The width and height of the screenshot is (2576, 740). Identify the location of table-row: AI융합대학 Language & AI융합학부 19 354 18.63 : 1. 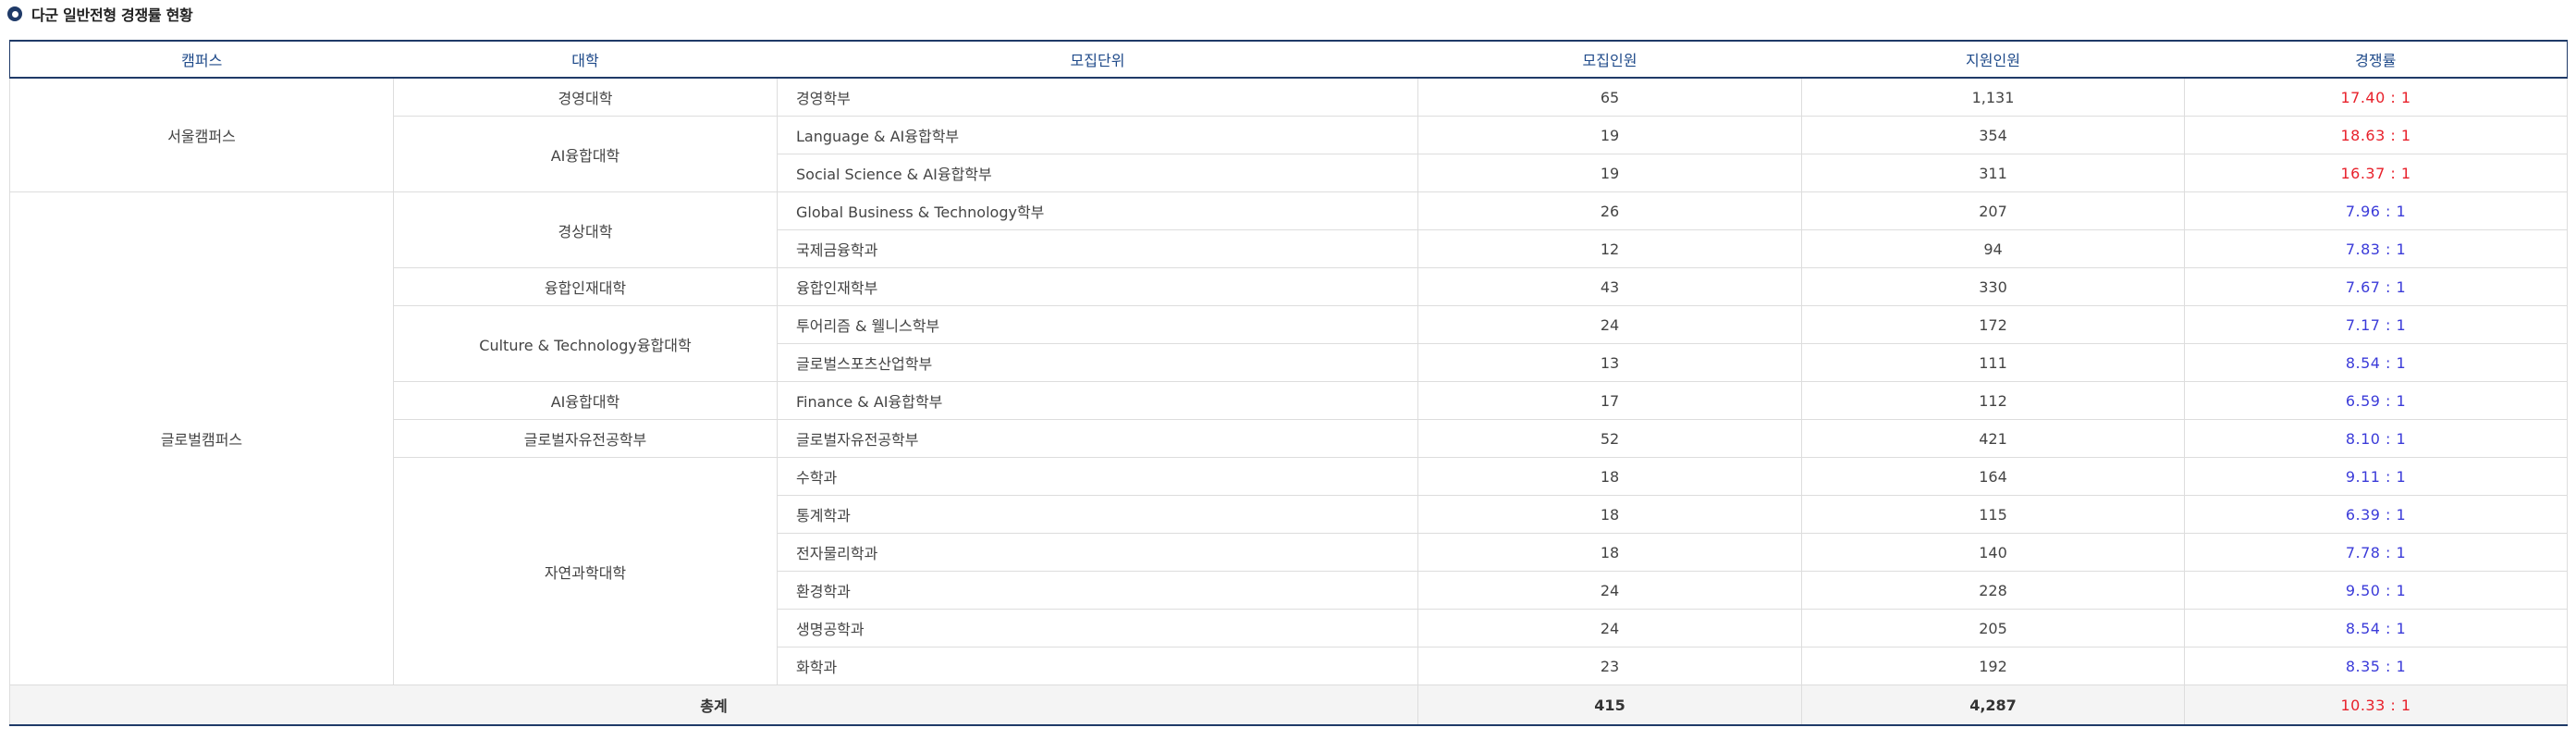
(1289, 154).